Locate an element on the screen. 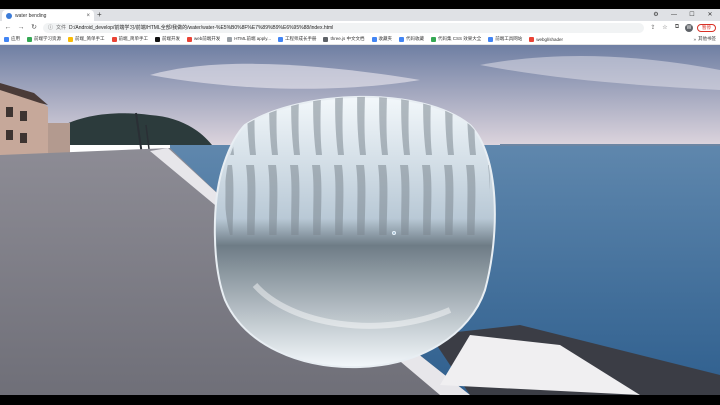 This screenshot has height=405, width=720. bookmark-item: 工程师成长手册 is located at coordinates (297, 39).